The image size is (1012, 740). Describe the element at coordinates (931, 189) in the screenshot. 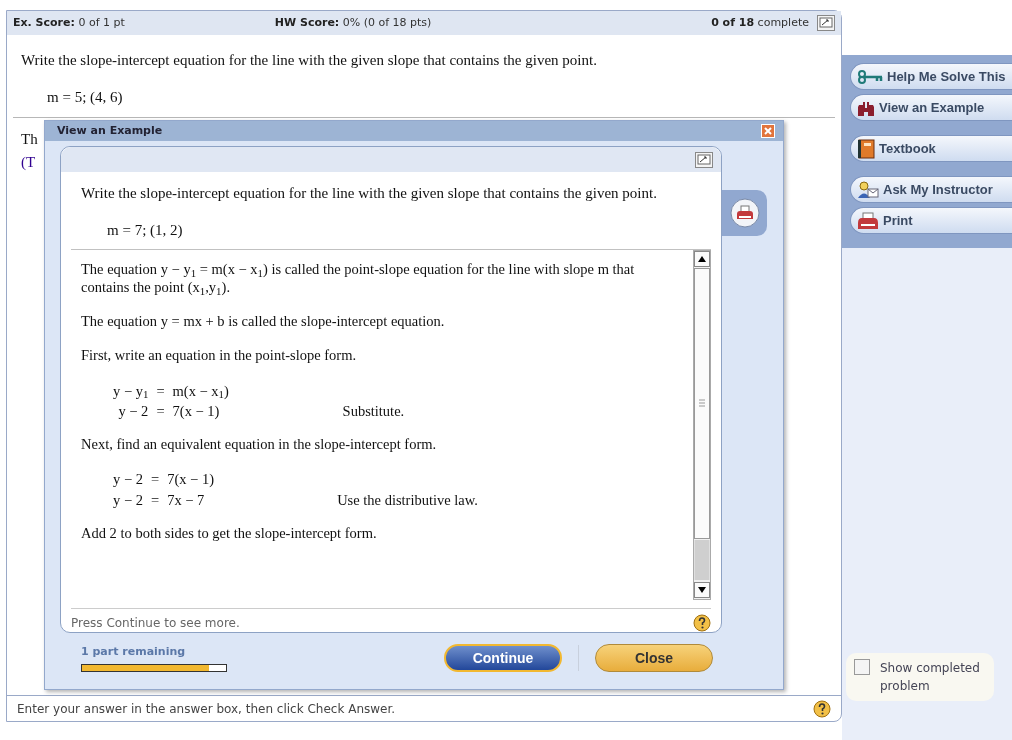

I see `tool-button: Ask My Instructor` at that location.